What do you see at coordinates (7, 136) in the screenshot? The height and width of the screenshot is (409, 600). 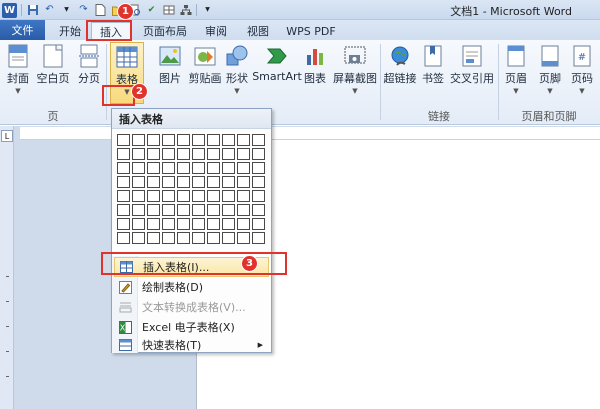 I see `tab-stop-selector-icon: L` at bounding box center [7, 136].